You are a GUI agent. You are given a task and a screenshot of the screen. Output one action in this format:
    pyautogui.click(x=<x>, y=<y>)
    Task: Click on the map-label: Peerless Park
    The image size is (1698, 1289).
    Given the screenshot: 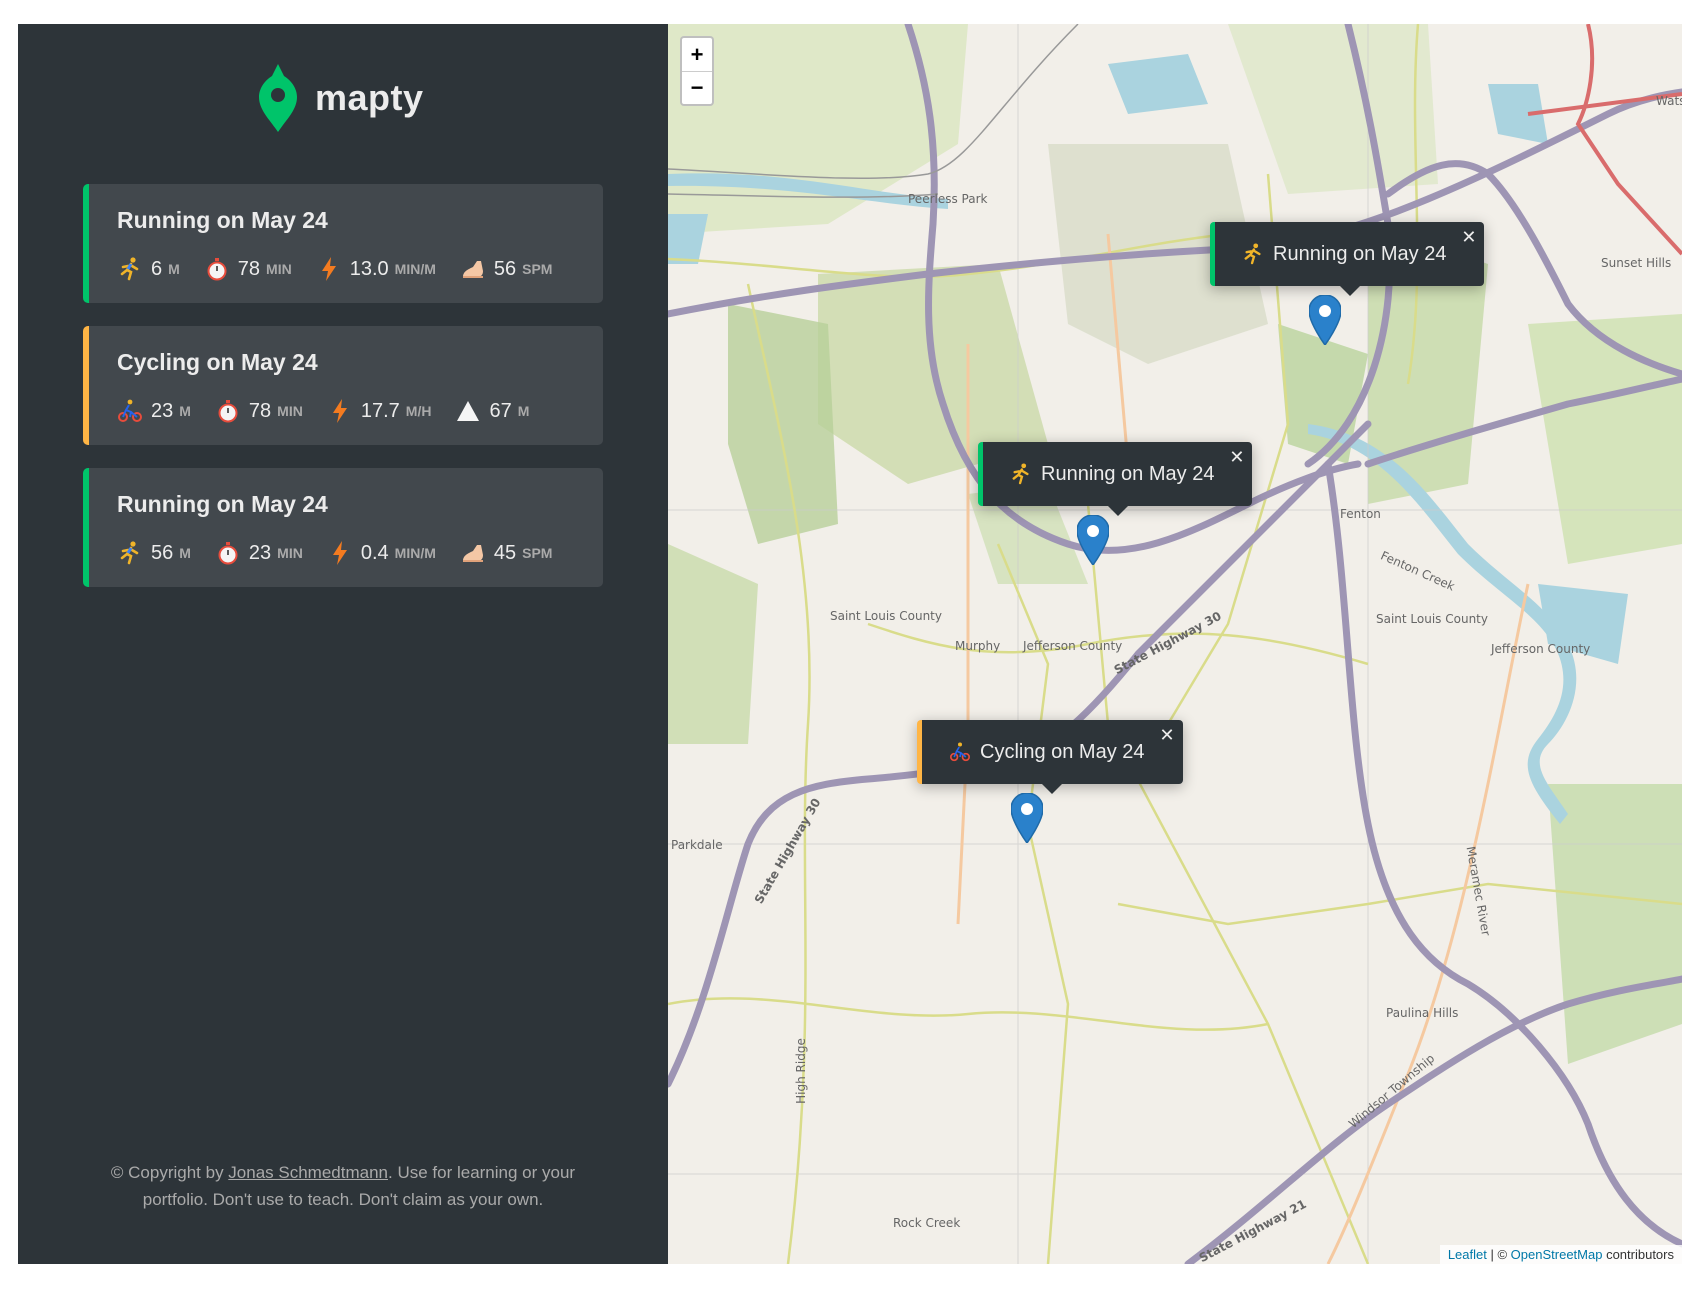 What is the action you would take?
    pyautogui.click(x=948, y=199)
    